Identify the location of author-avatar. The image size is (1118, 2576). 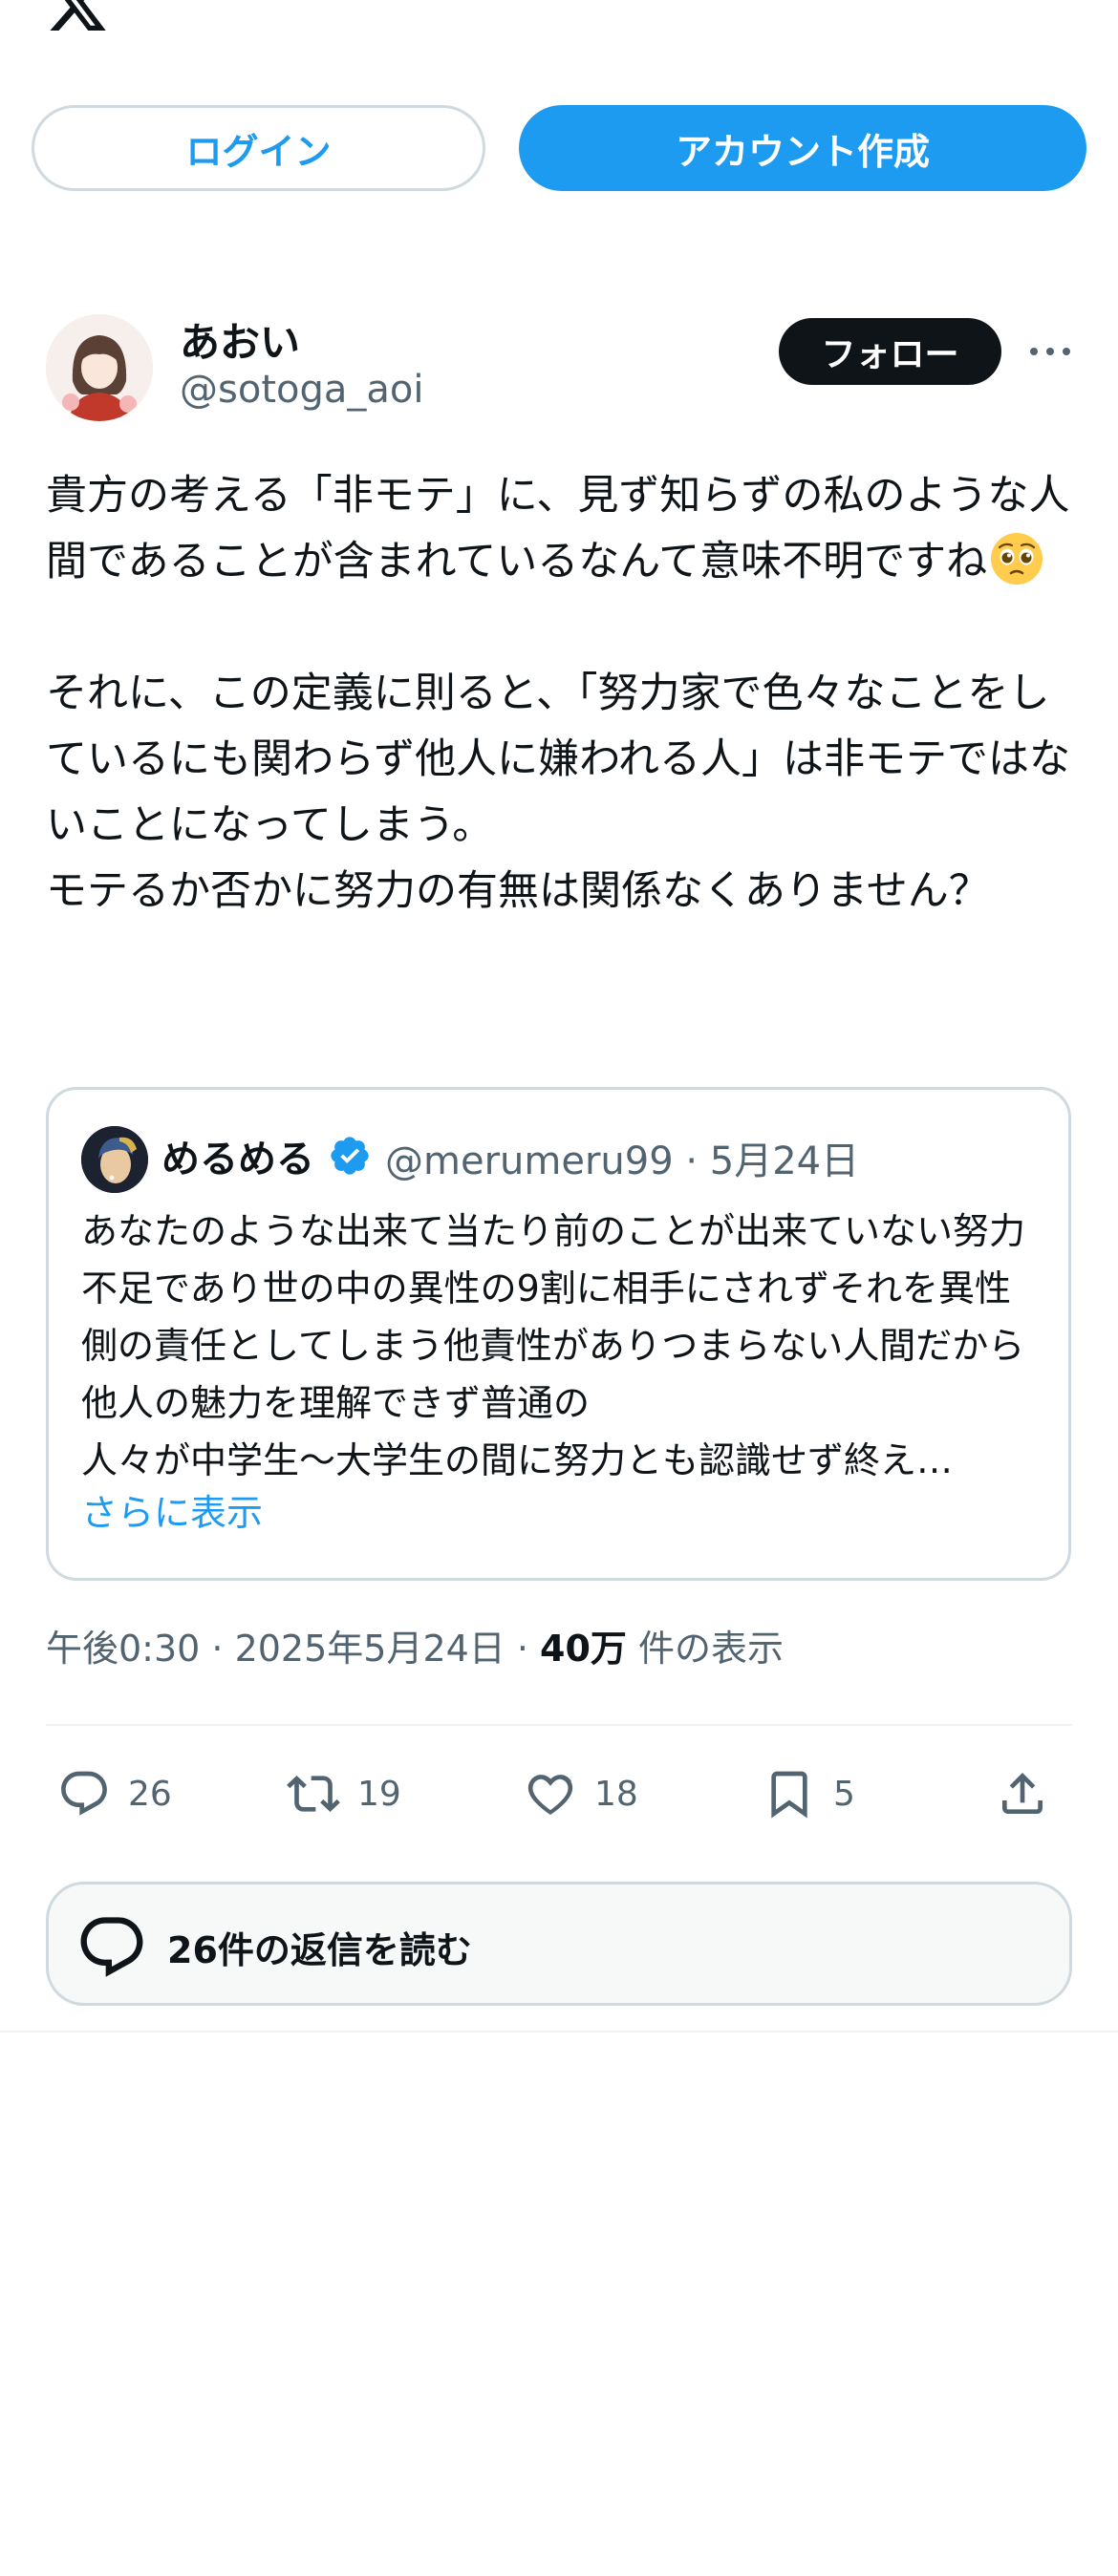
(100, 367).